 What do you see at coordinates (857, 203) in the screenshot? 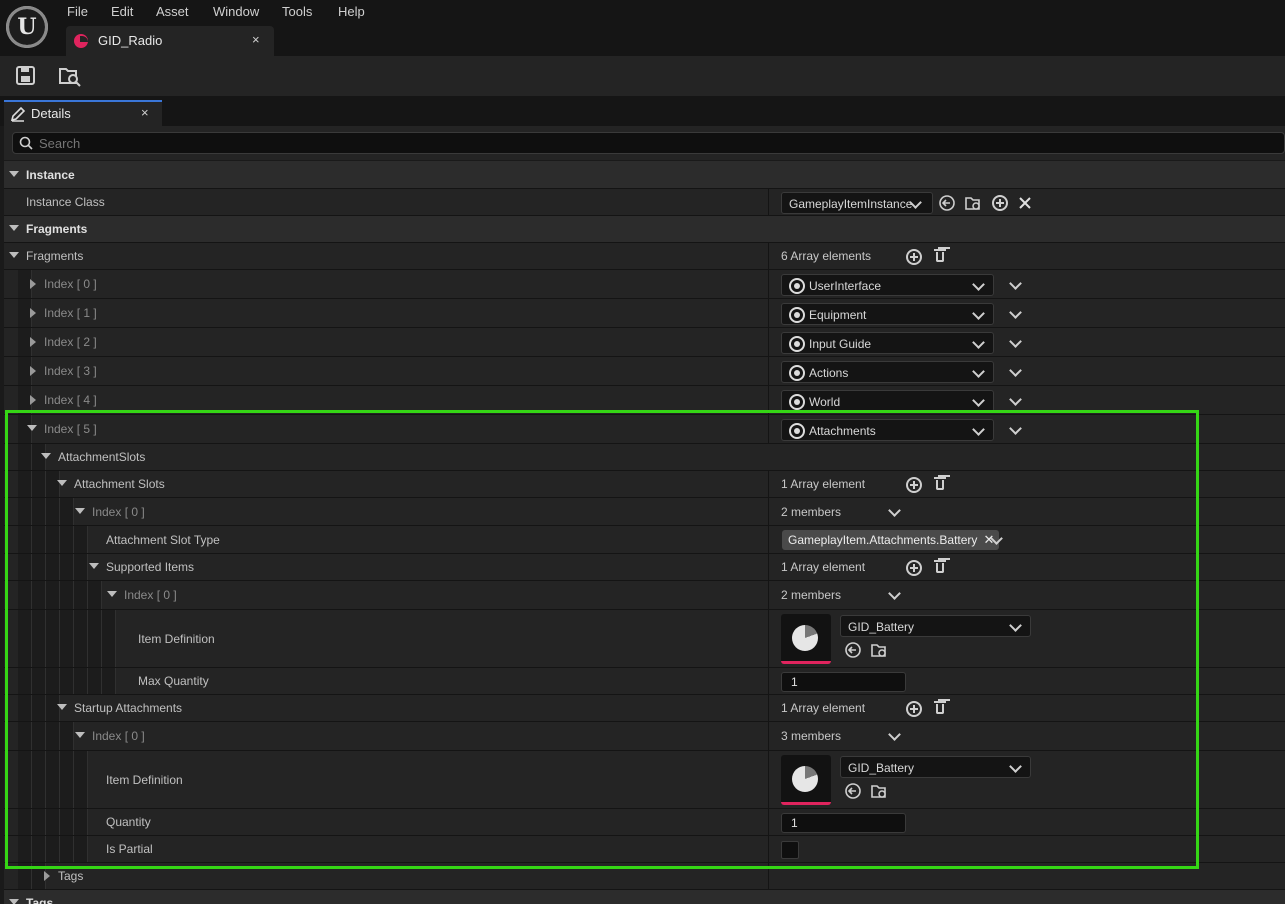
I see `instance-class-combo: GameplayItemInstance` at bounding box center [857, 203].